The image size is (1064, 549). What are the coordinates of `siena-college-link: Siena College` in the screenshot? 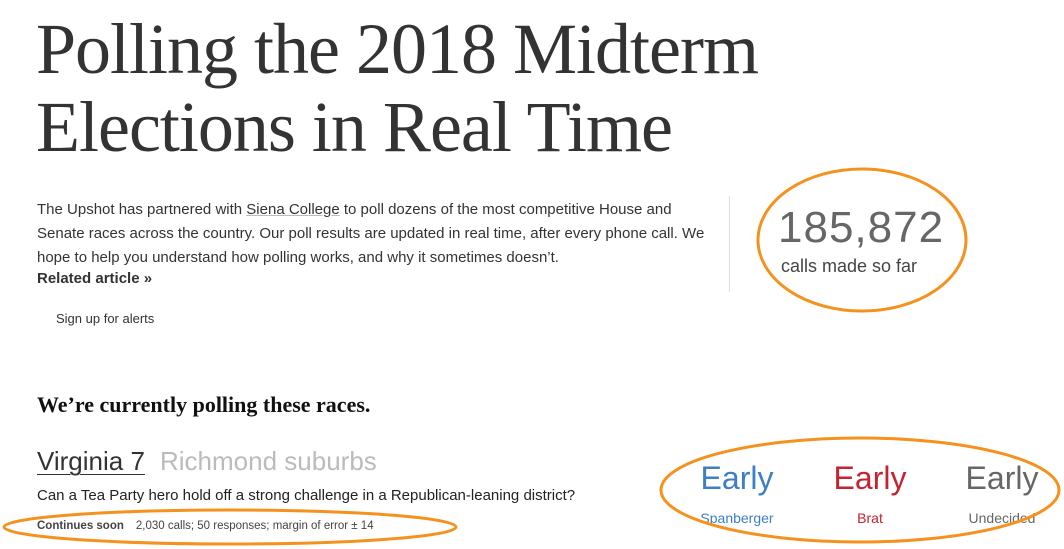 It's located at (292, 209).